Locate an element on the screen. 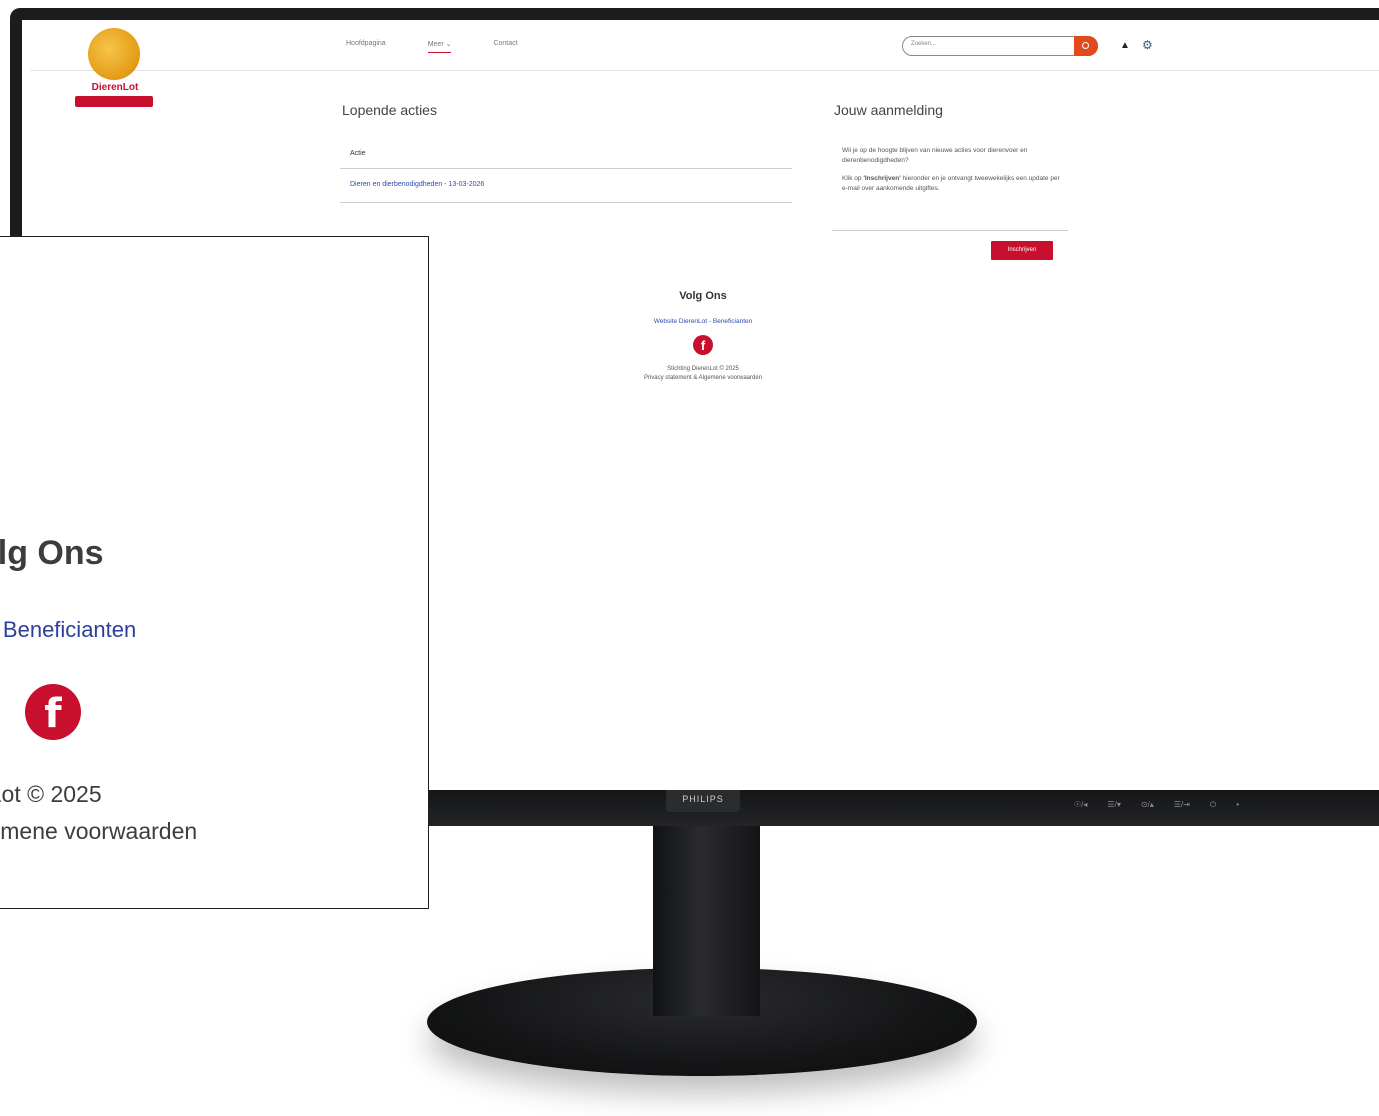  aanmelding-title: Jouw aanmelding is located at coordinates (888, 110).